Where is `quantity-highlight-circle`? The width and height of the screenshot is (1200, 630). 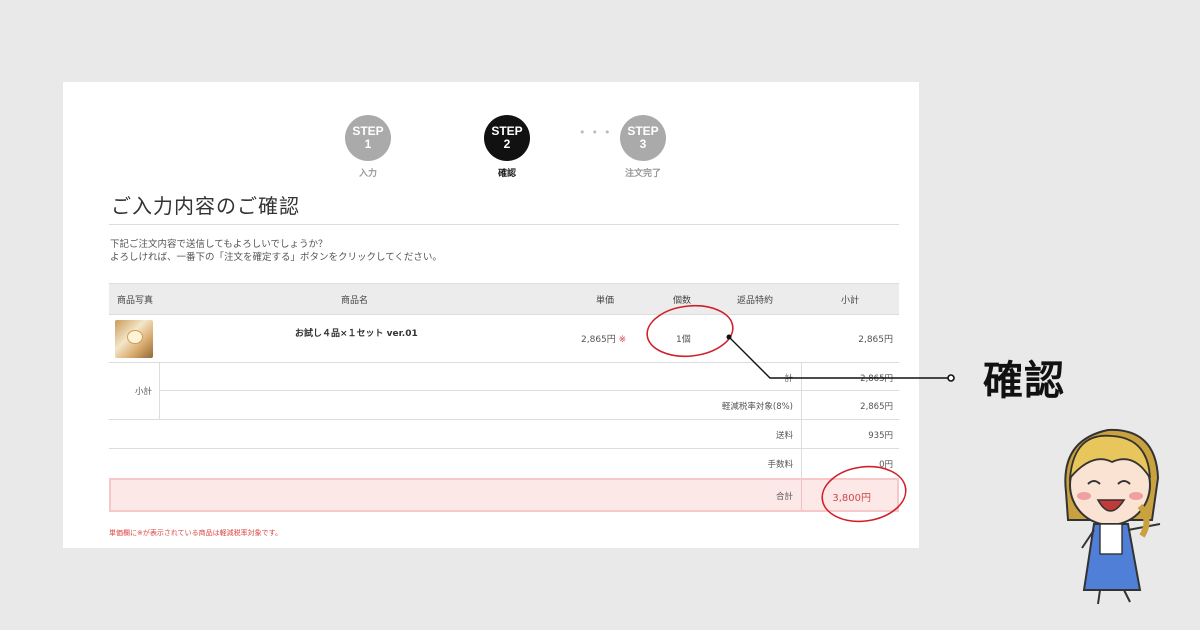 quantity-highlight-circle is located at coordinates (690, 331).